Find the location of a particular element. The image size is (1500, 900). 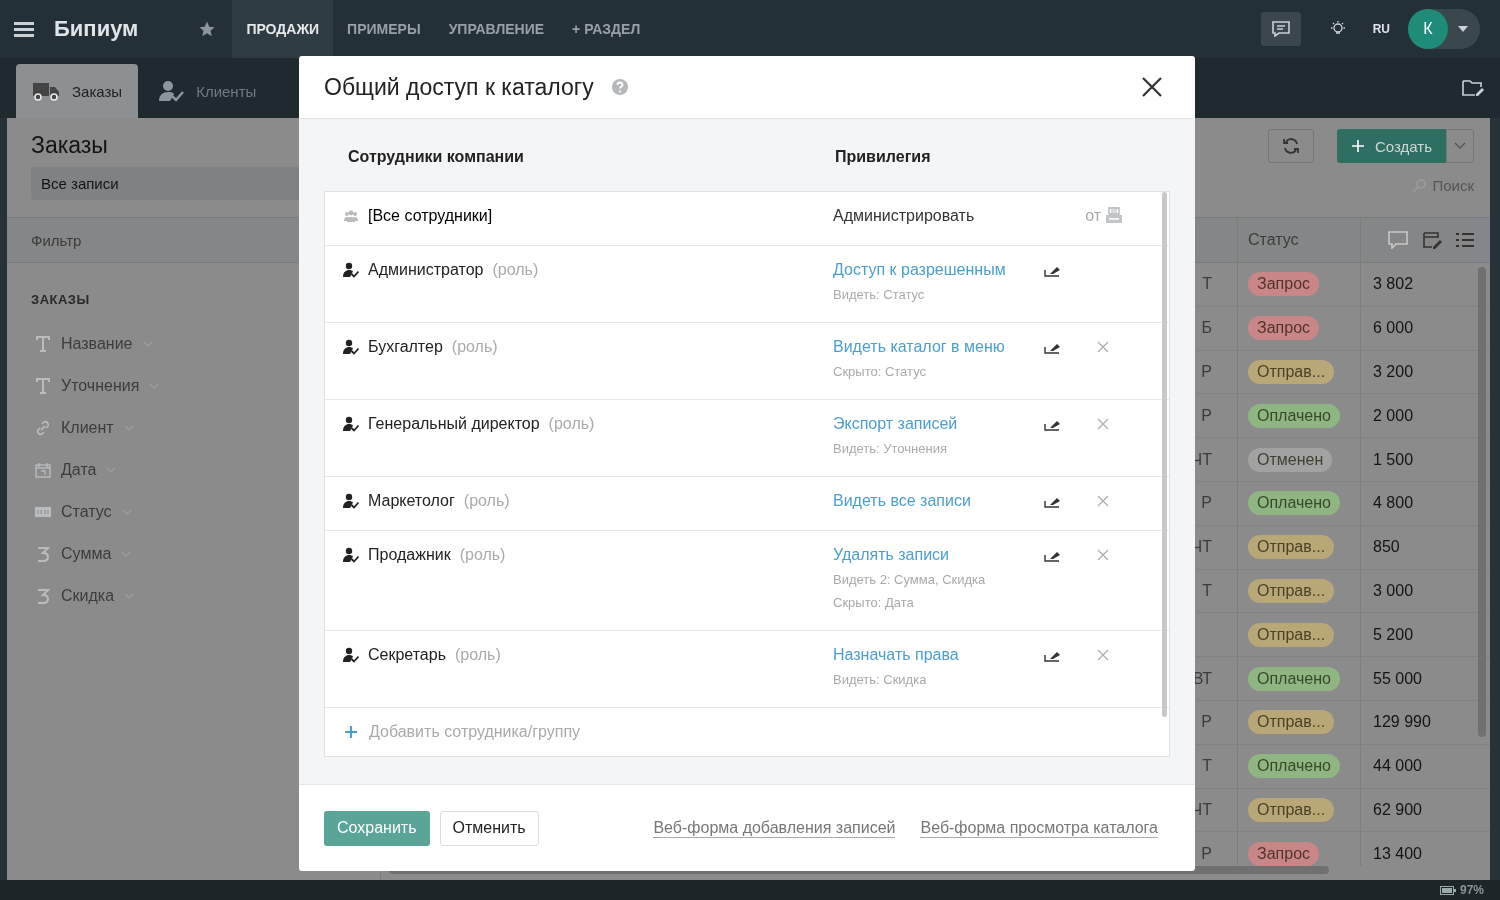

table-cell: 5 200 is located at coordinates (1393, 634).